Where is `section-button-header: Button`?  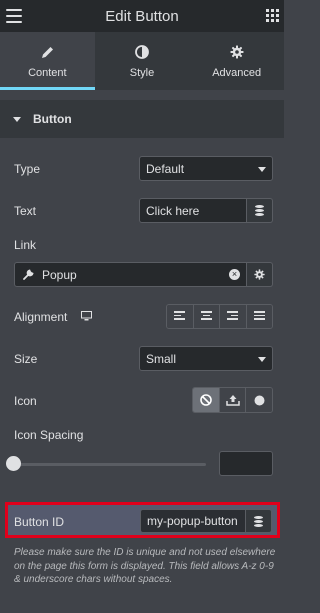 section-button-header: Button is located at coordinates (142, 119).